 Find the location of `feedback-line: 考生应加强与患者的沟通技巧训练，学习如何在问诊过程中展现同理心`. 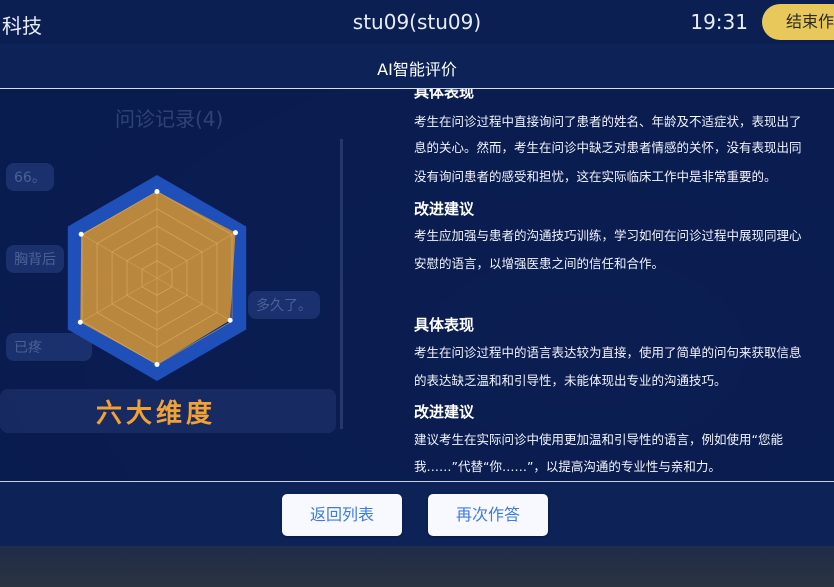

feedback-line: 考生应加强与患者的沟通技巧训练，学习如何在问诊过程中展现同理心 is located at coordinates (608, 235).